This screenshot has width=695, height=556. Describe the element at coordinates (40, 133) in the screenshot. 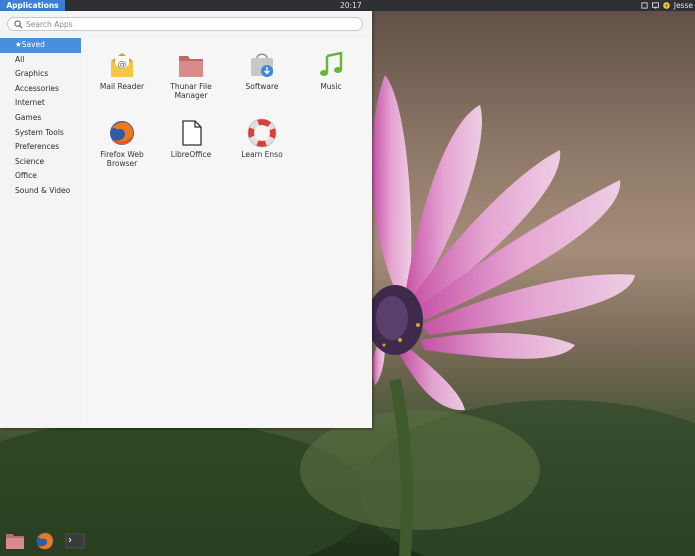

I see `category-system-tools: System Tools` at that location.